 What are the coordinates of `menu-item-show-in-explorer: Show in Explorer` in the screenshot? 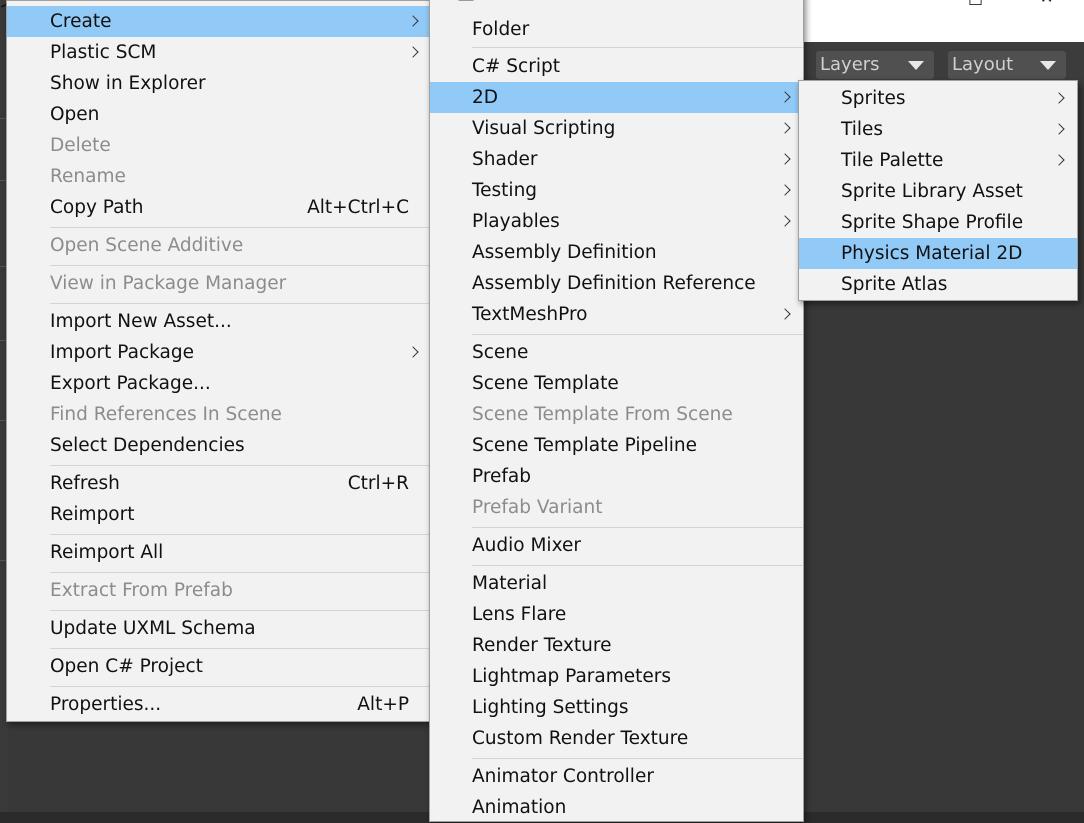 It's located at (218, 83).